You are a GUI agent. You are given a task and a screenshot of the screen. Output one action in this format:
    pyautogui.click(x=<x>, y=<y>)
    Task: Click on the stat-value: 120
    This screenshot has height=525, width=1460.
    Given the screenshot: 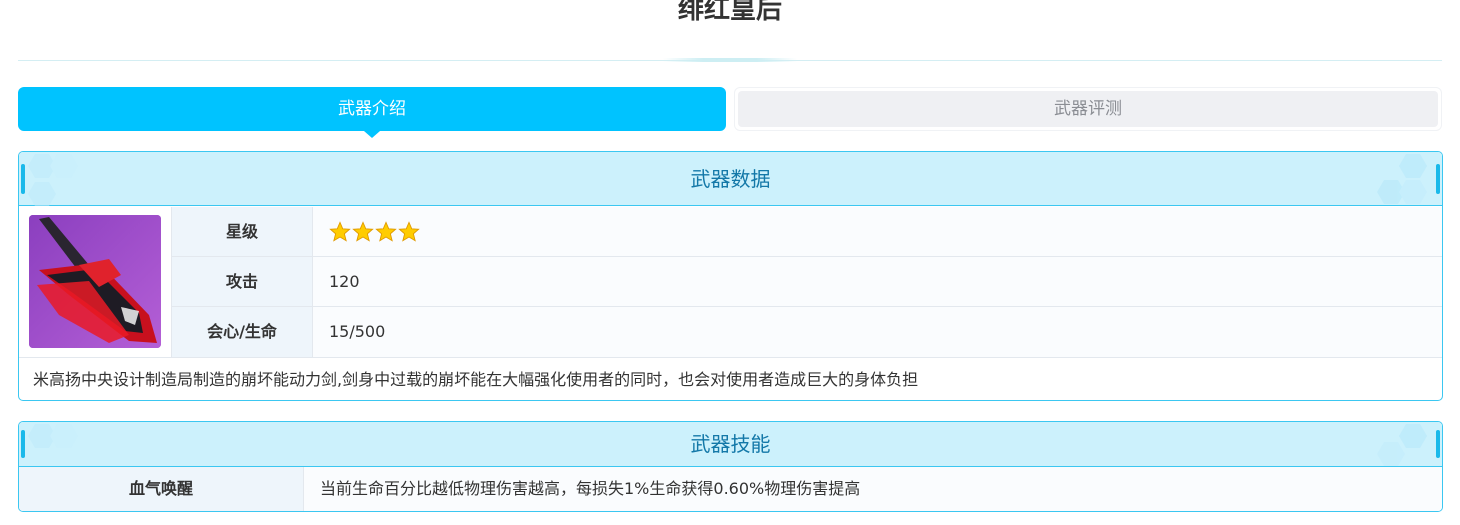 What is the action you would take?
    pyautogui.click(x=877, y=281)
    